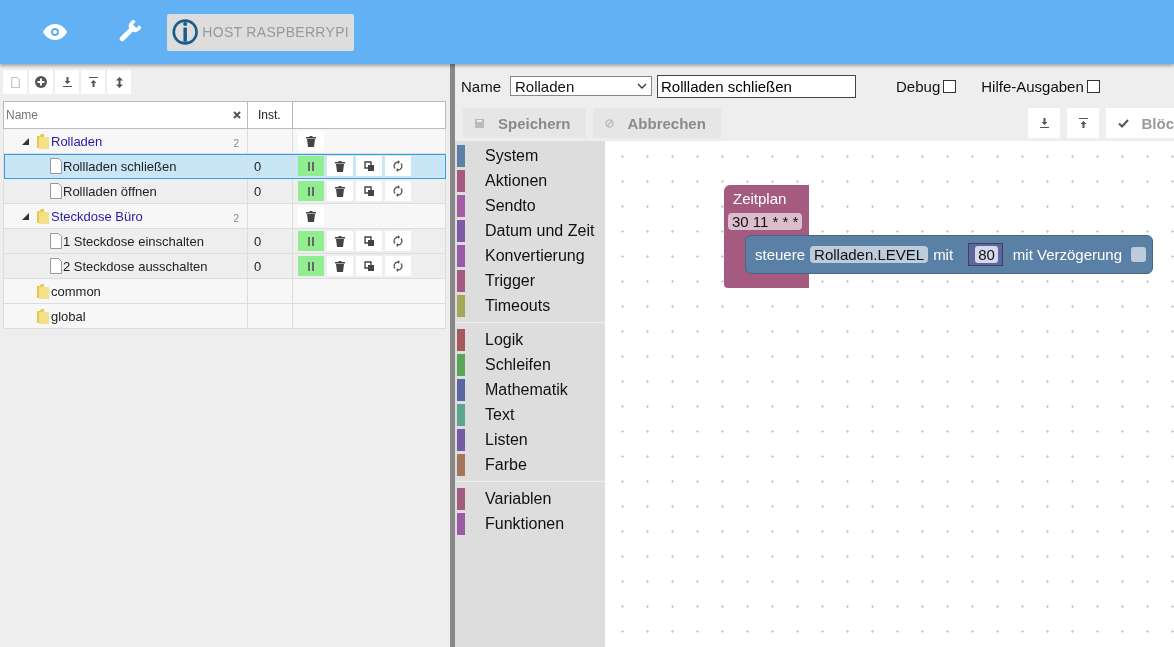  What do you see at coordinates (236, 142) in the screenshot?
I see `script-count: 2` at bounding box center [236, 142].